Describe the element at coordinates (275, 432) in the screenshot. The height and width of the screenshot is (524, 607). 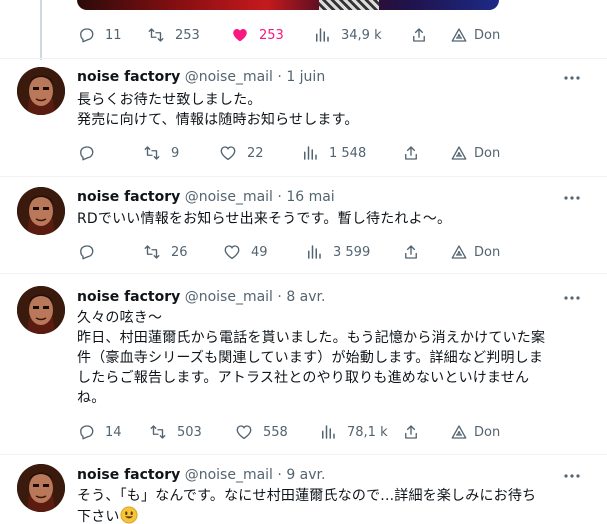
I see `like-count: 558` at that location.